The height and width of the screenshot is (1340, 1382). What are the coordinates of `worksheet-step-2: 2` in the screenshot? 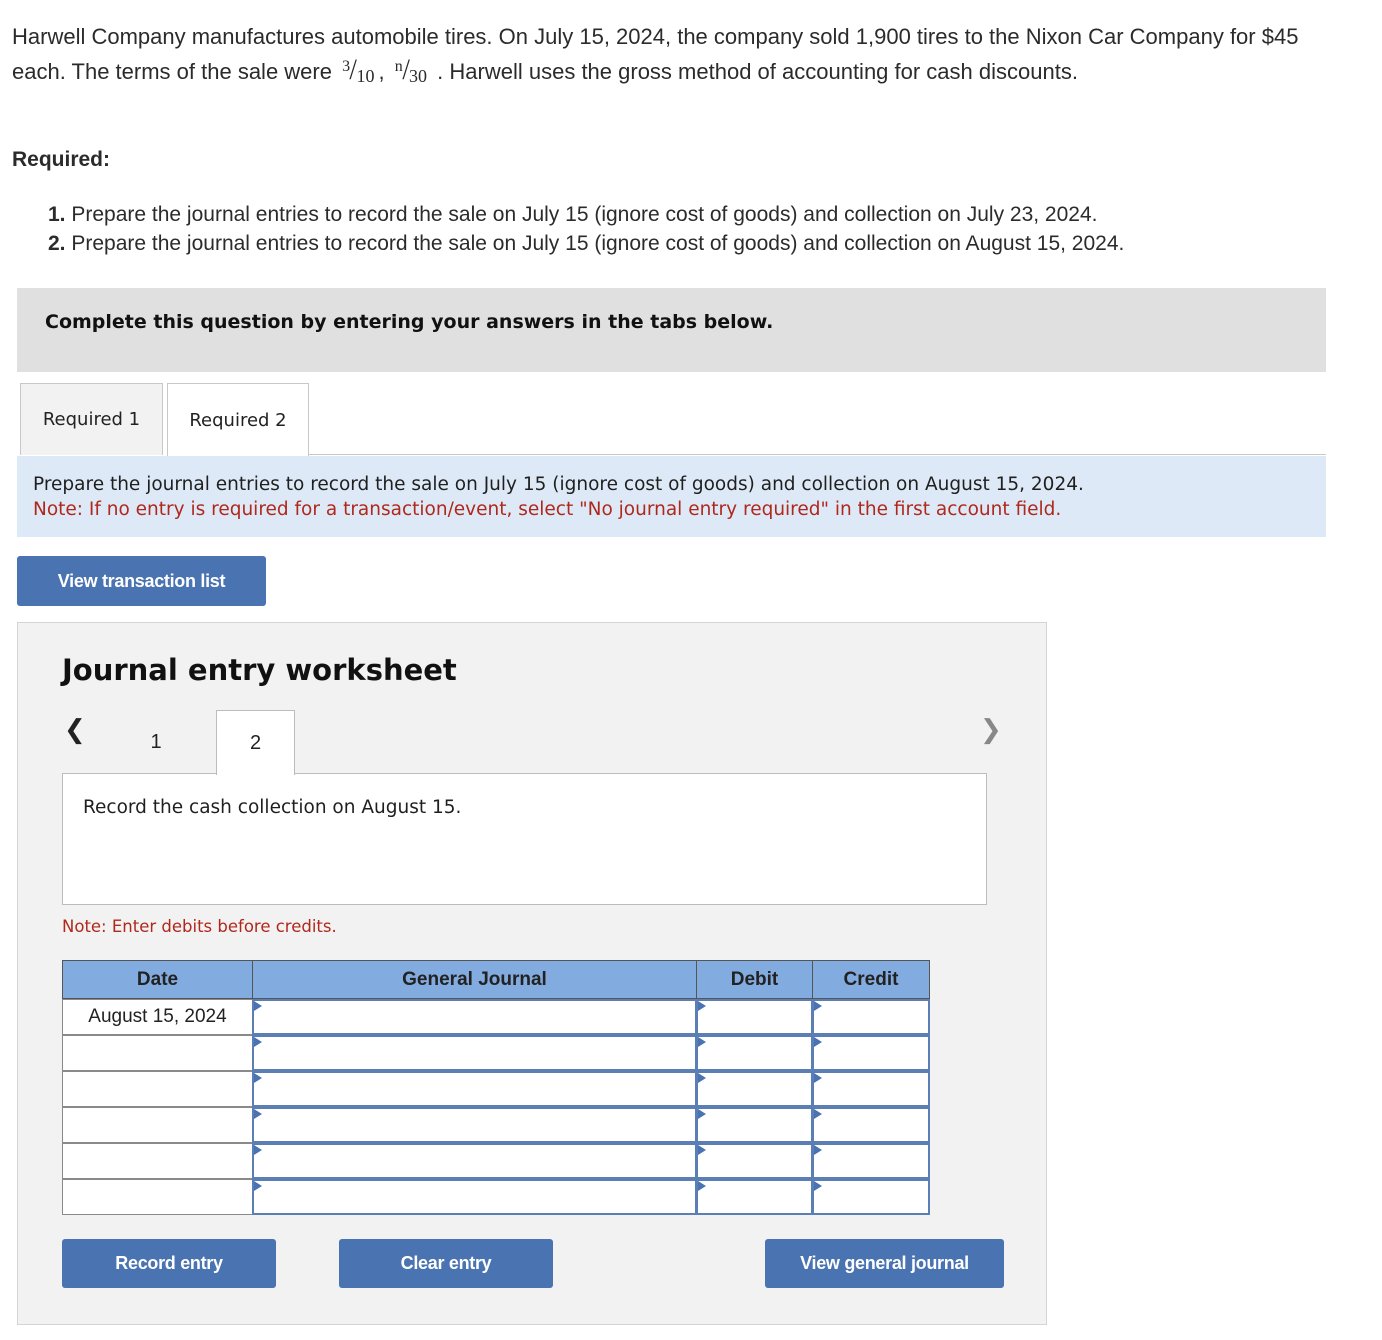 It's located at (255, 742).